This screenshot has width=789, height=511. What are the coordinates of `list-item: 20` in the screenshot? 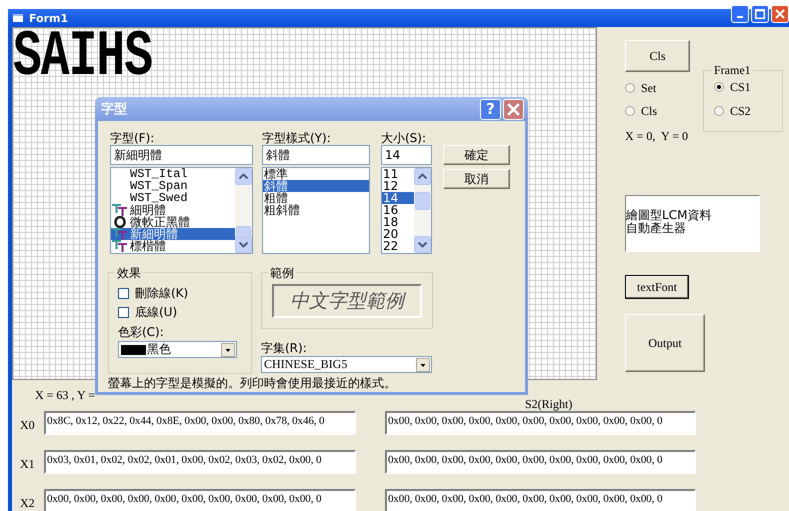 It's located at (398, 234).